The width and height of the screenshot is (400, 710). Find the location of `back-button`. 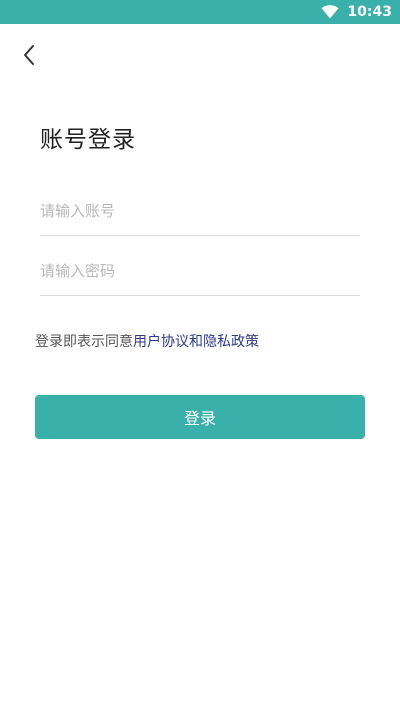

back-button is located at coordinates (29, 55).